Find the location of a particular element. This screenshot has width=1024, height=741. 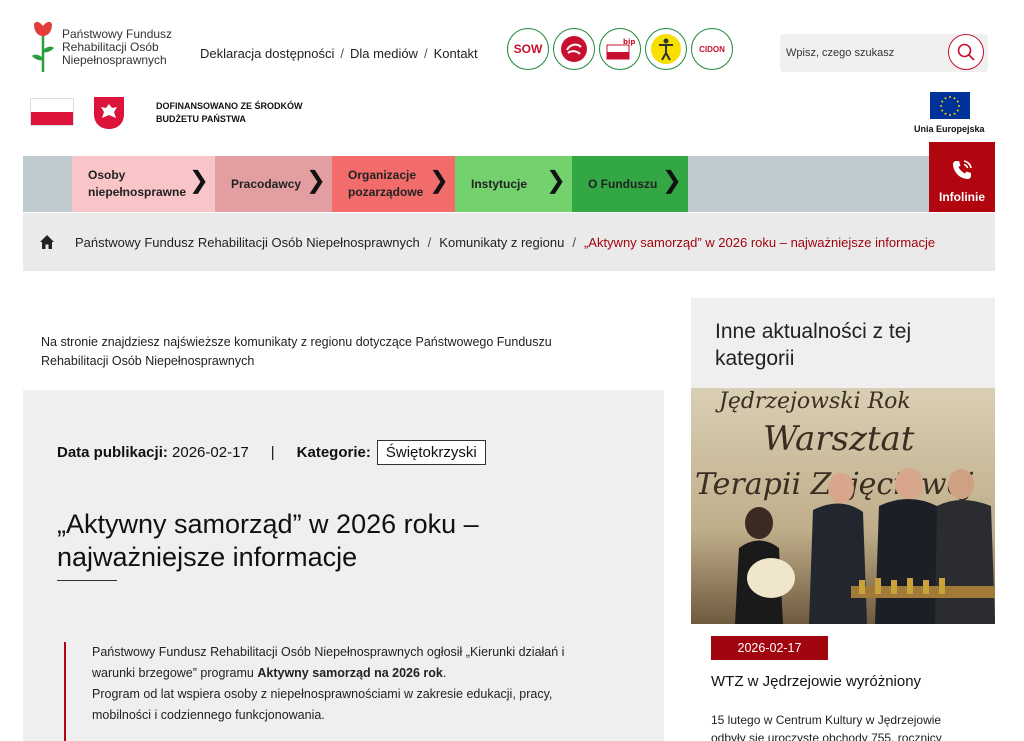

nav-label: pozarządowe is located at coordinates (386, 192).